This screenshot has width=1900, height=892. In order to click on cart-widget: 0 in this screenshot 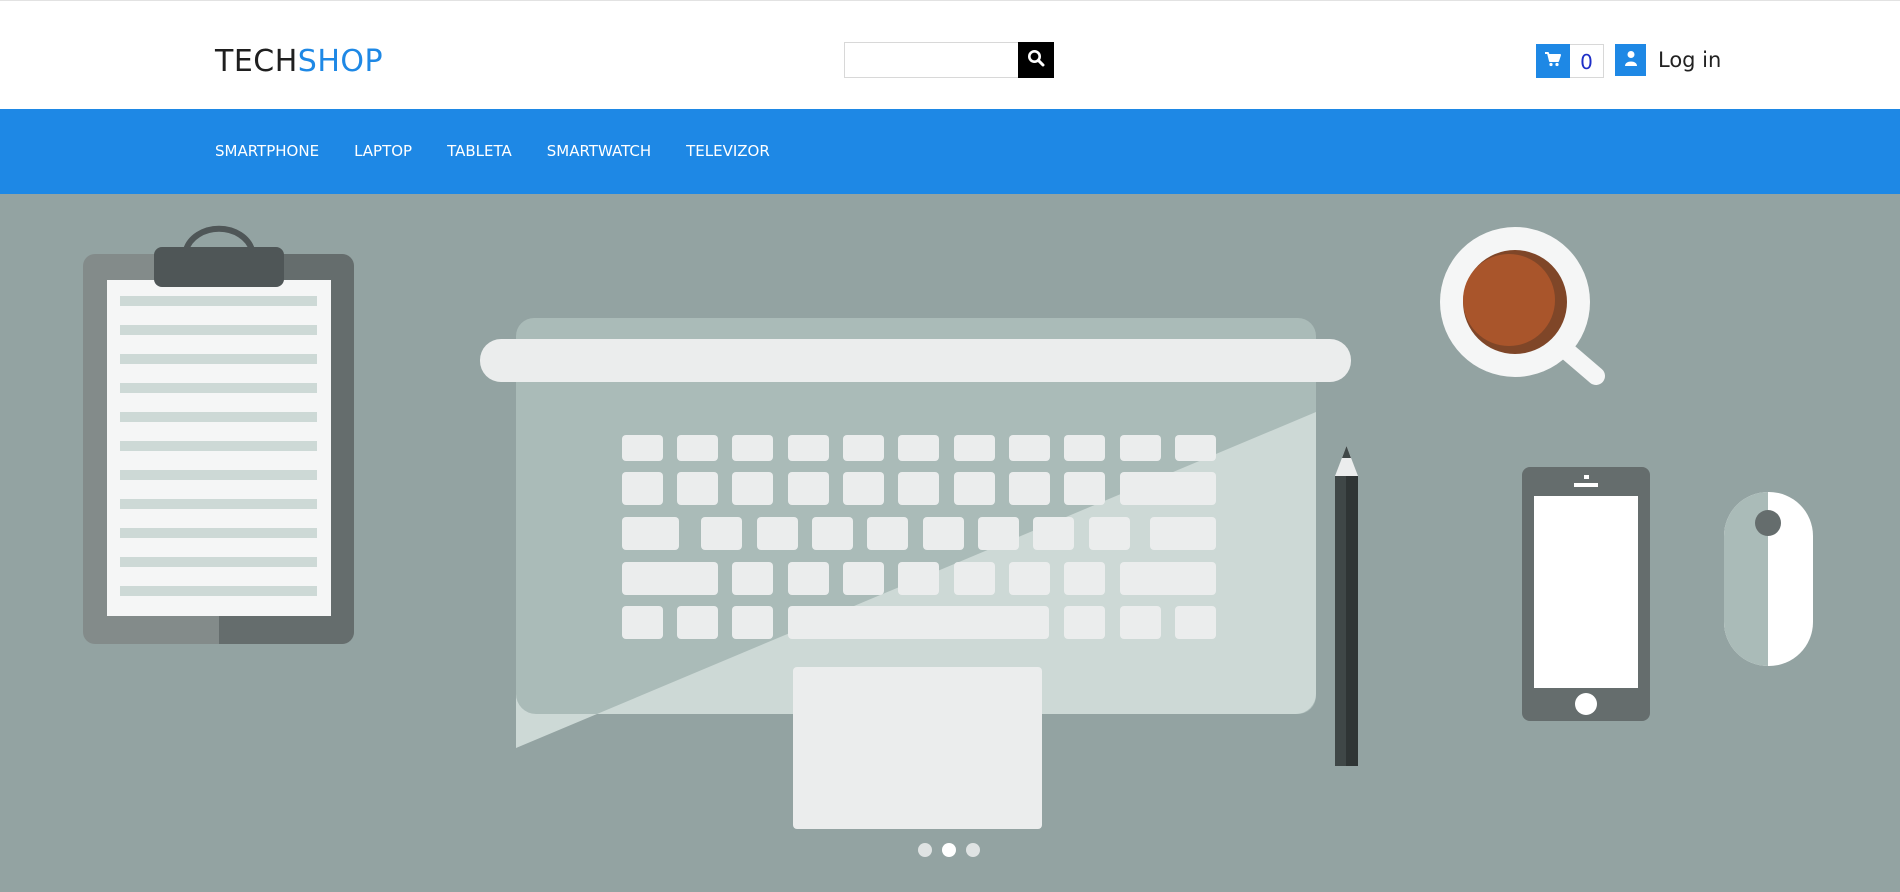, I will do `click(1570, 61)`.